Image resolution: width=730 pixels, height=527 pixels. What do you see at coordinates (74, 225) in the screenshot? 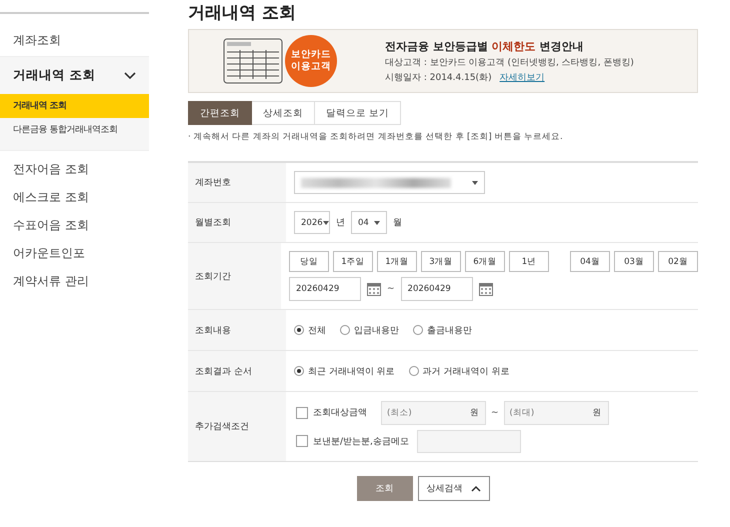
I see `sidebar-item: 수표어음 조회` at bounding box center [74, 225].